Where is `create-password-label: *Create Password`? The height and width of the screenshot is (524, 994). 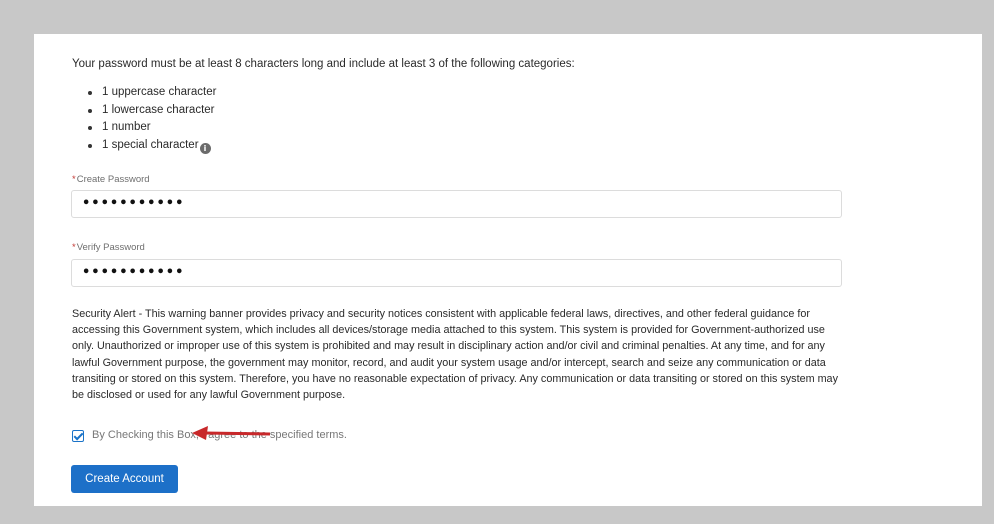 create-password-label: *Create Password is located at coordinates (111, 179).